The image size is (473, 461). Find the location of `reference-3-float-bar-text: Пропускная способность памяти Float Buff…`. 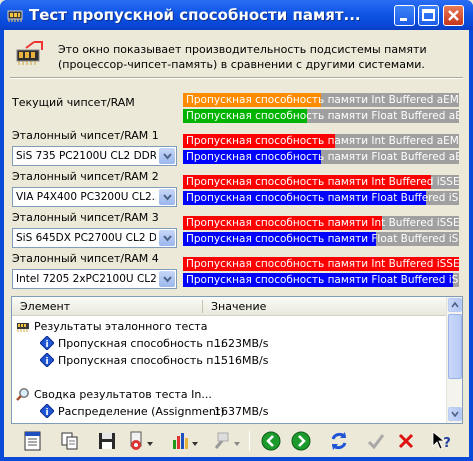

reference-3-float-bar-text: Пропускная способность памяти Float Buff… is located at coordinates (322, 239).